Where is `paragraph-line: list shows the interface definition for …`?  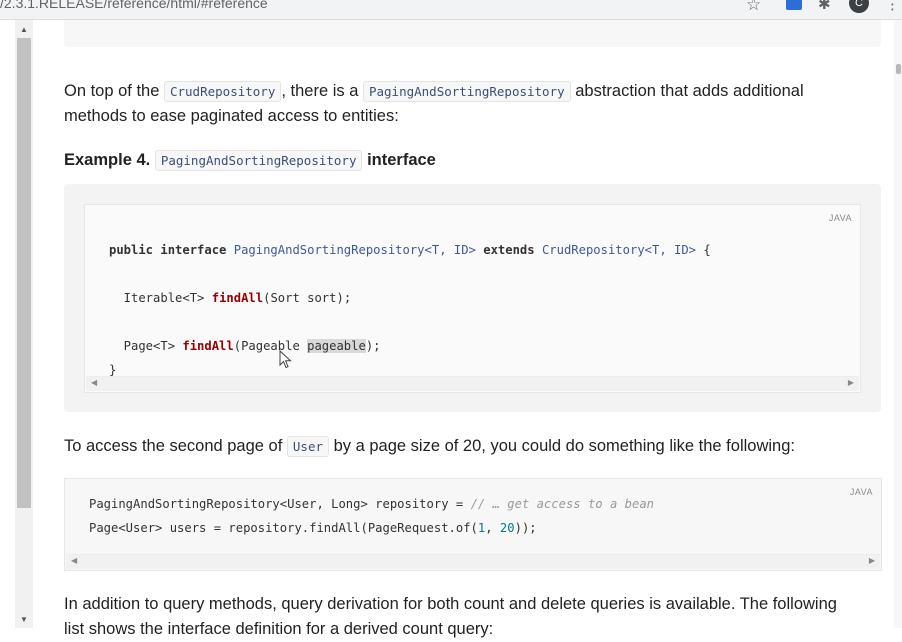
paragraph-line: list shows the interface definition for … is located at coordinates (279, 629).